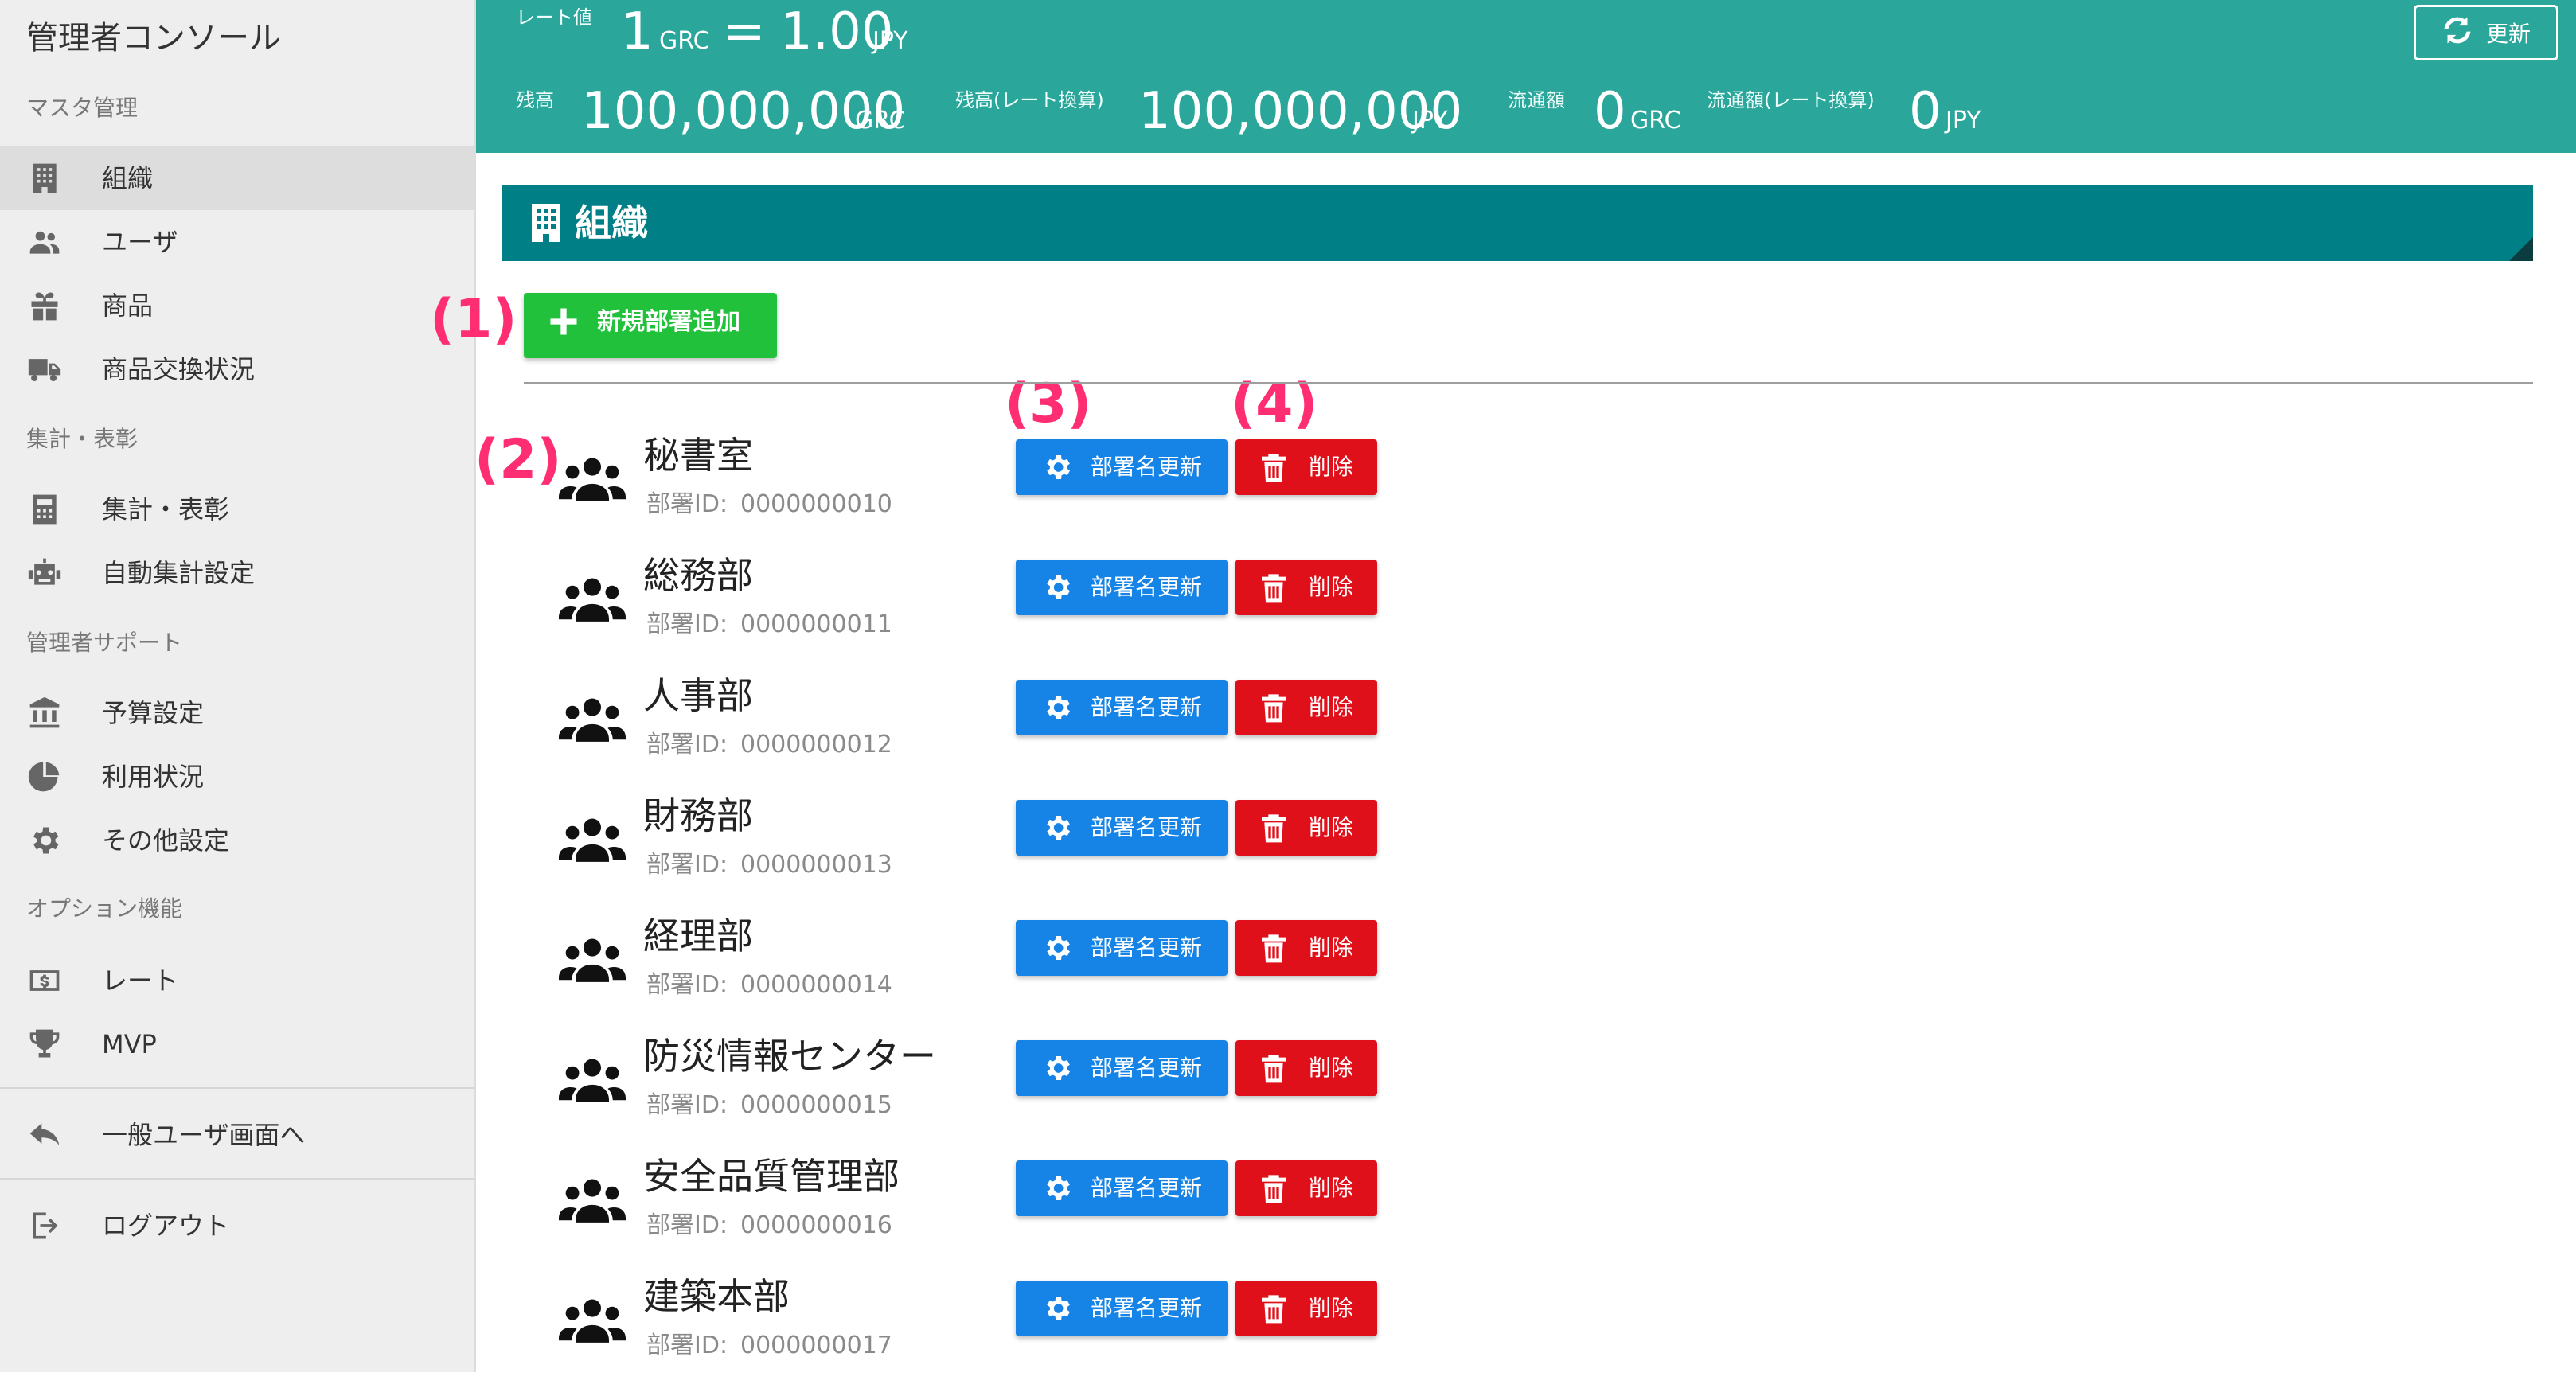 This screenshot has width=2576, height=1400. Describe the element at coordinates (1430, 121) in the screenshot. I see `balance-converted-unit: JPY` at that location.